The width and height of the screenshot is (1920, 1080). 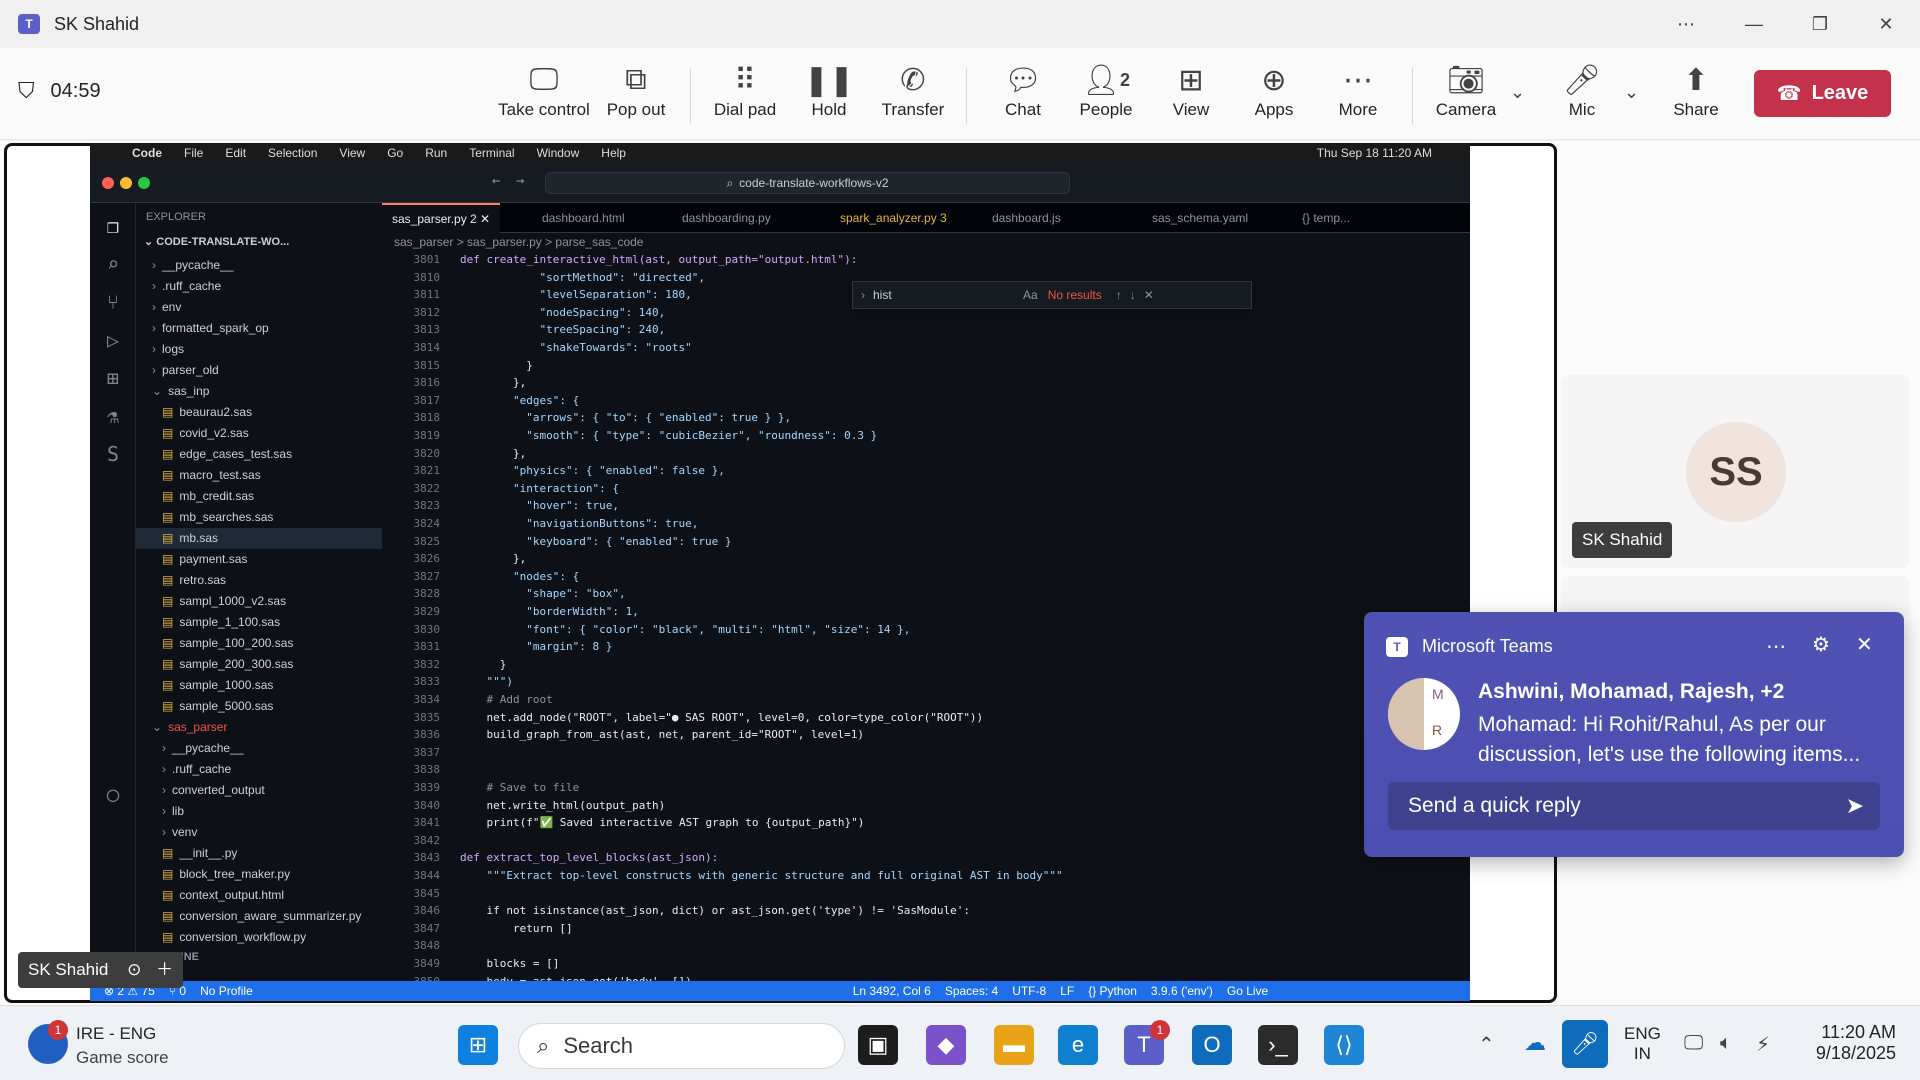 What do you see at coordinates (1696, 96) in the screenshot?
I see `share-button: ⬆ Share` at bounding box center [1696, 96].